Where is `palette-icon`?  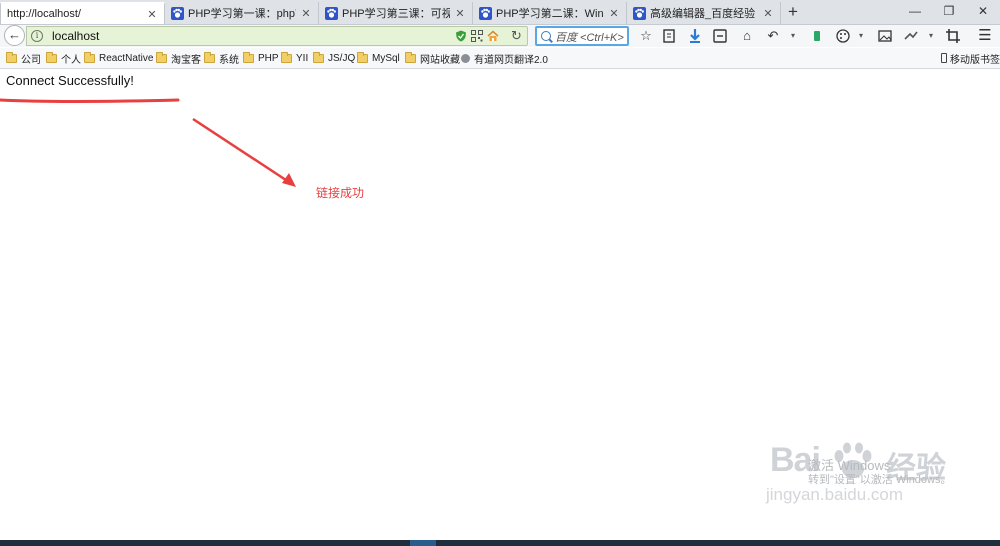
palette-icon is located at coordinates (843, 36).